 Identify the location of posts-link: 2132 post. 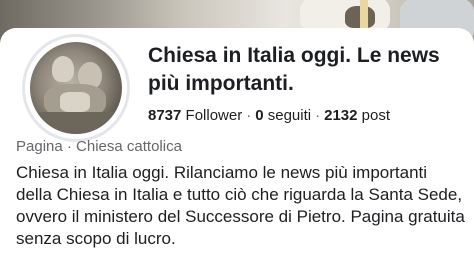
(357, 115).